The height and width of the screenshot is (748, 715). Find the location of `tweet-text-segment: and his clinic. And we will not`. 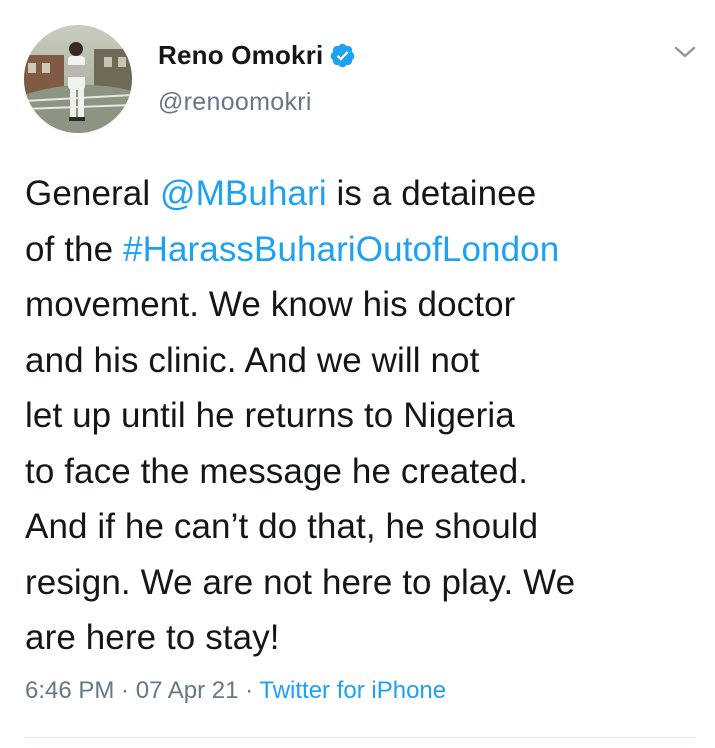

tweet-text-segment: and his clinic. And we will not is located at coordinates (252, 360).